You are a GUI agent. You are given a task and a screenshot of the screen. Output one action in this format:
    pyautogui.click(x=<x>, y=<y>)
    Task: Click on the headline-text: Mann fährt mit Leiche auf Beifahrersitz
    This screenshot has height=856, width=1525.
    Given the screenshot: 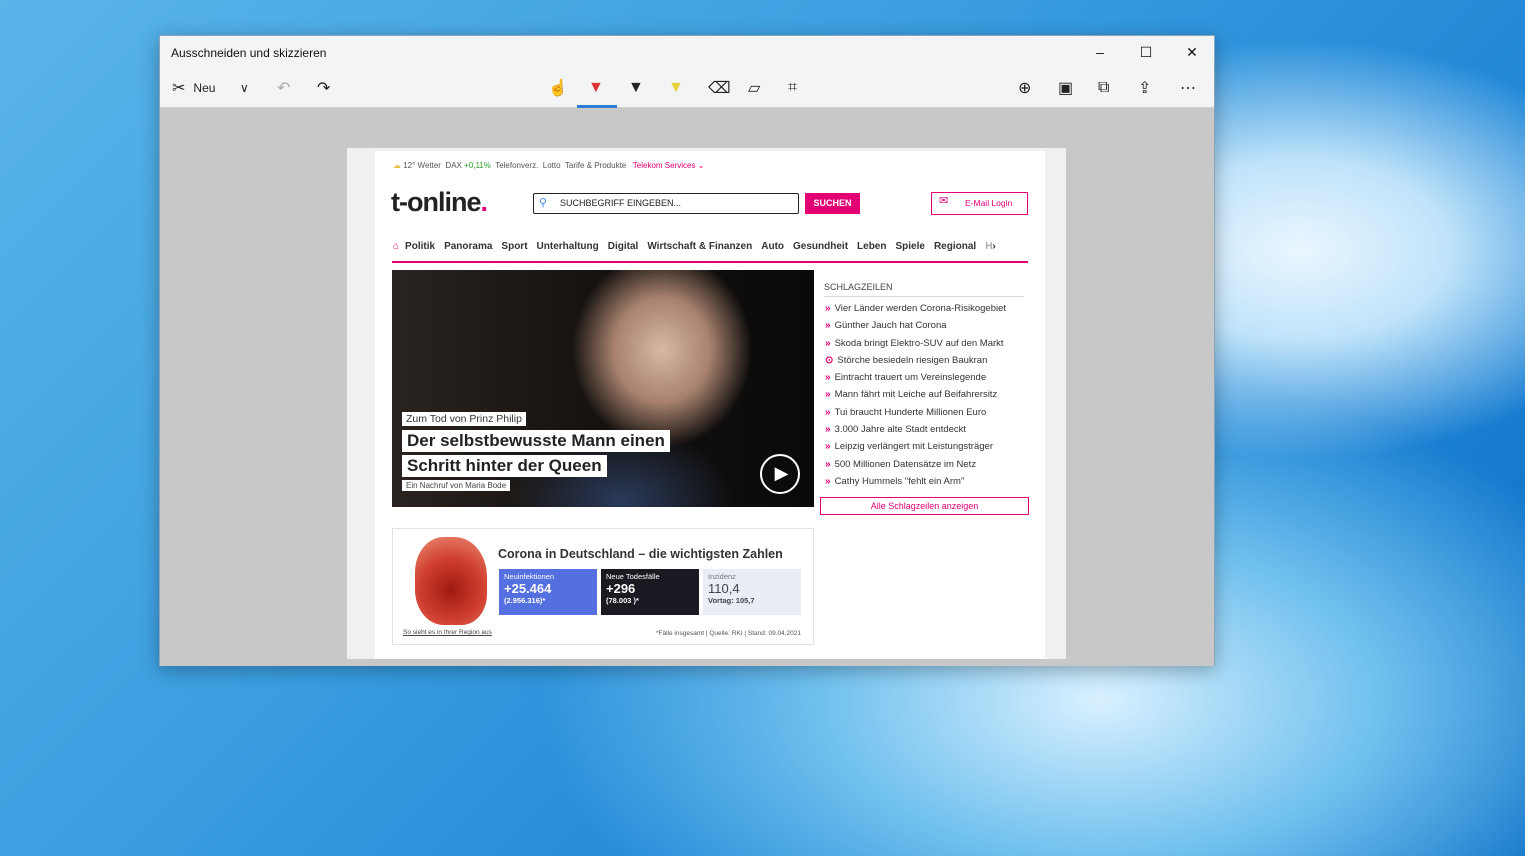 What is the action you would take?
    pyautogui.click(x=916, y=395)
    